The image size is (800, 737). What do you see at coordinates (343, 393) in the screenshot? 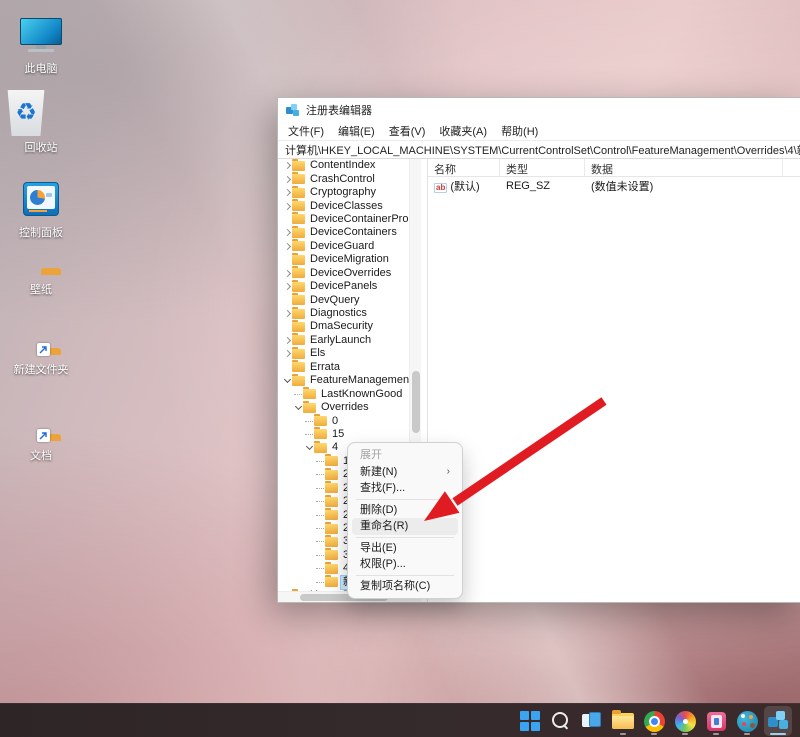
I see `tree-item: LastKnownGood` at bounding box center [343, 393].